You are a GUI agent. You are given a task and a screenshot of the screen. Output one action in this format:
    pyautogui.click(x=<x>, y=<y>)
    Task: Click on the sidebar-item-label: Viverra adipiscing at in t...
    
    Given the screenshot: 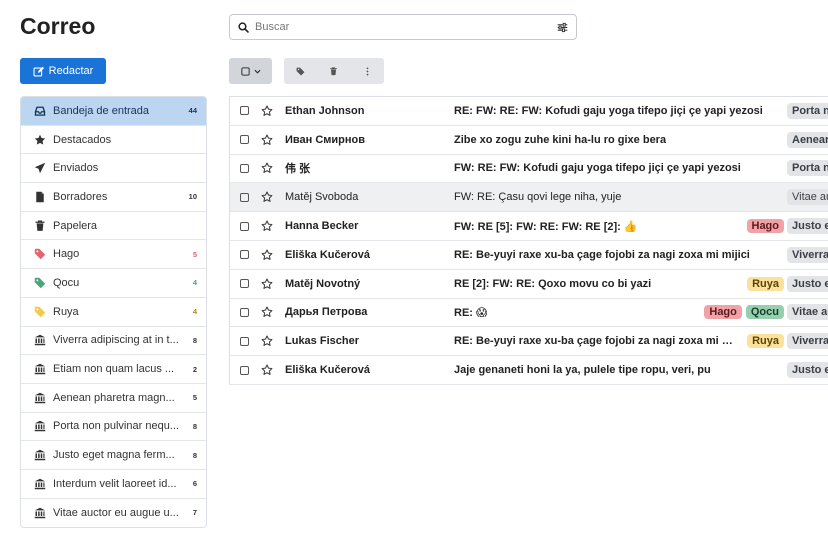 What is the action you would take?
    pyautogui.click(x=116, y=340)
    